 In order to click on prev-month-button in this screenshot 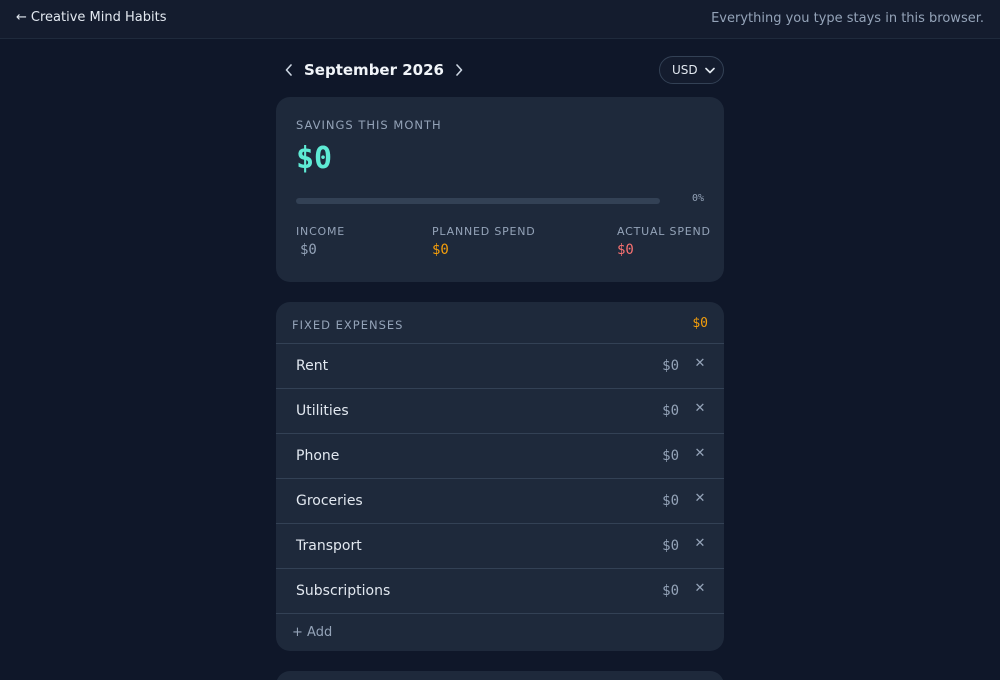, I will do `click(289, 70)`.